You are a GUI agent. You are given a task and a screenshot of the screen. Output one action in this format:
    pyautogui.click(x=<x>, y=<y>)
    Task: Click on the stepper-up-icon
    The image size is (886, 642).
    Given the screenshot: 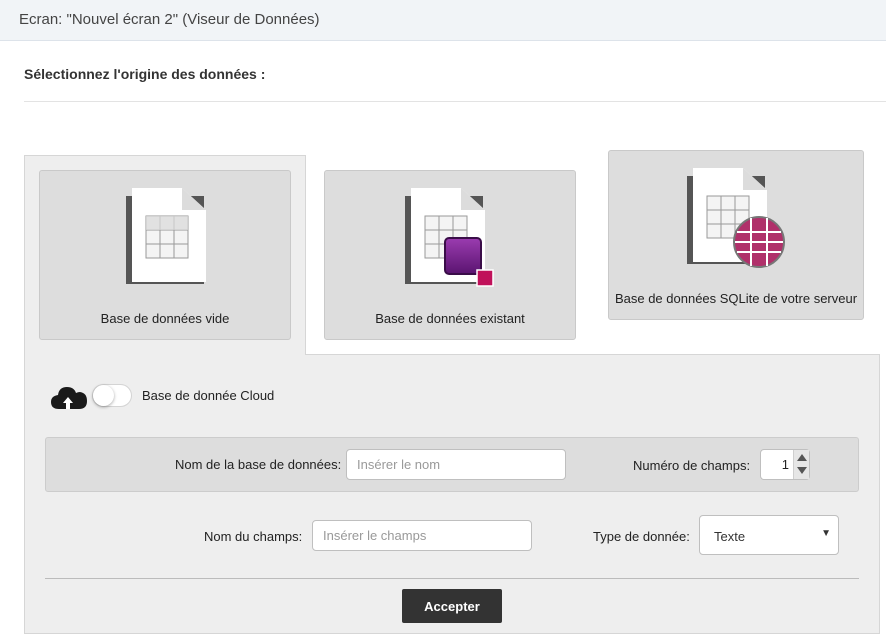 What is the action you would take?
    pyautogui.click(x=802, y=457)
    